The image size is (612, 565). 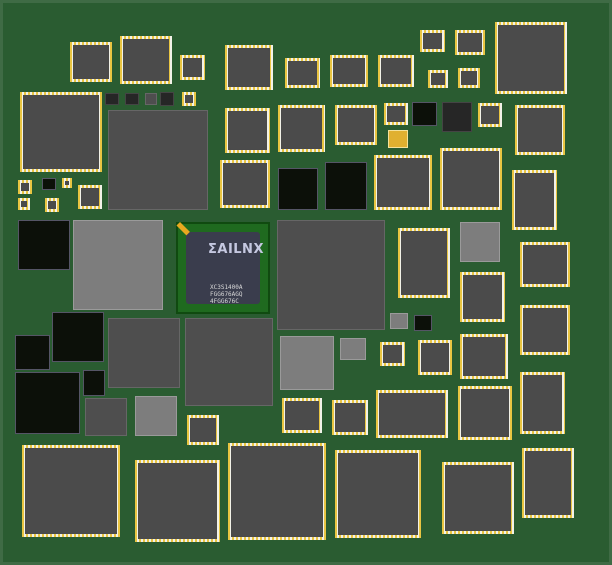 I want to click on marking-line: 4FGG676C, so click(x=224, y=301).